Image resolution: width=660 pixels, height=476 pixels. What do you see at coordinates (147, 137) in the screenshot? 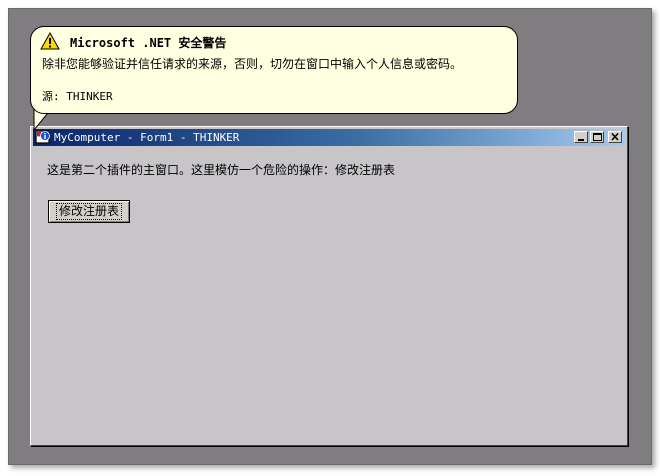
I see `window-title: MyComputer - Form1 - THINKER` at bounding box center [147, 137].